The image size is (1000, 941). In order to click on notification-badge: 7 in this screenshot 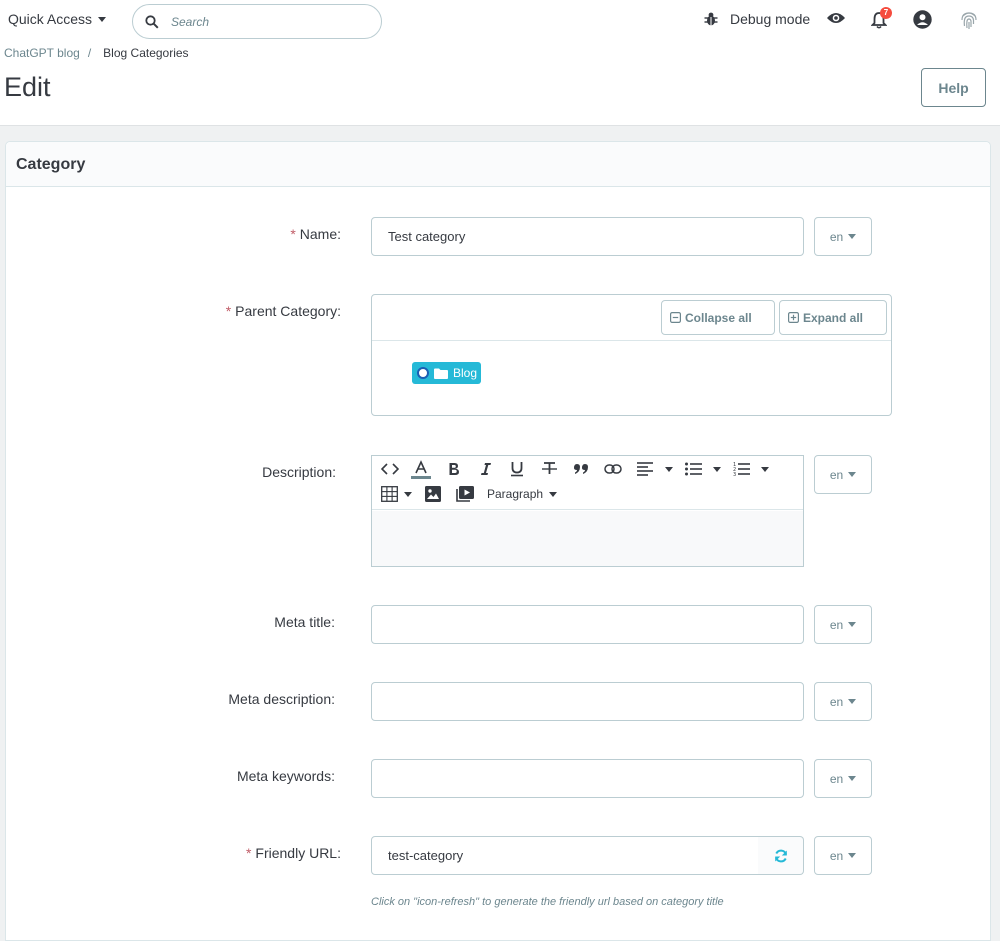, I will do `click(886, 13)`.